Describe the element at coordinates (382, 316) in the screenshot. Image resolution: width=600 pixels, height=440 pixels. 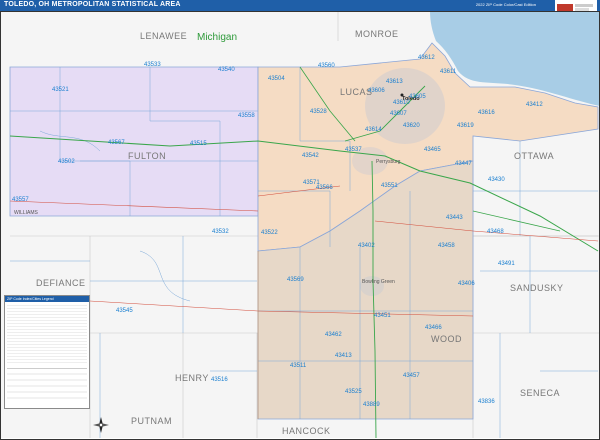
I see `zip-label: 43451` at that location.